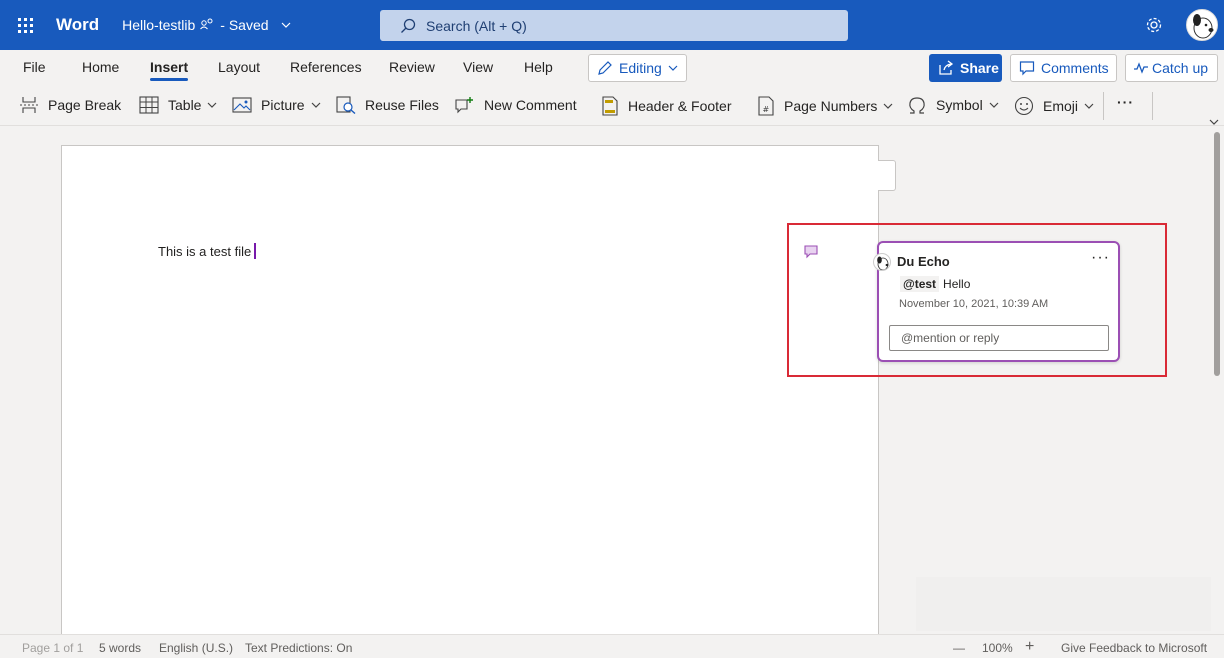 The height and width of the screenshot is (658, 1224). What do you see at coordinates (85, 105) in the screenshot?
I see `ribbon-label: Page Break` at bounding box center [85, 105].